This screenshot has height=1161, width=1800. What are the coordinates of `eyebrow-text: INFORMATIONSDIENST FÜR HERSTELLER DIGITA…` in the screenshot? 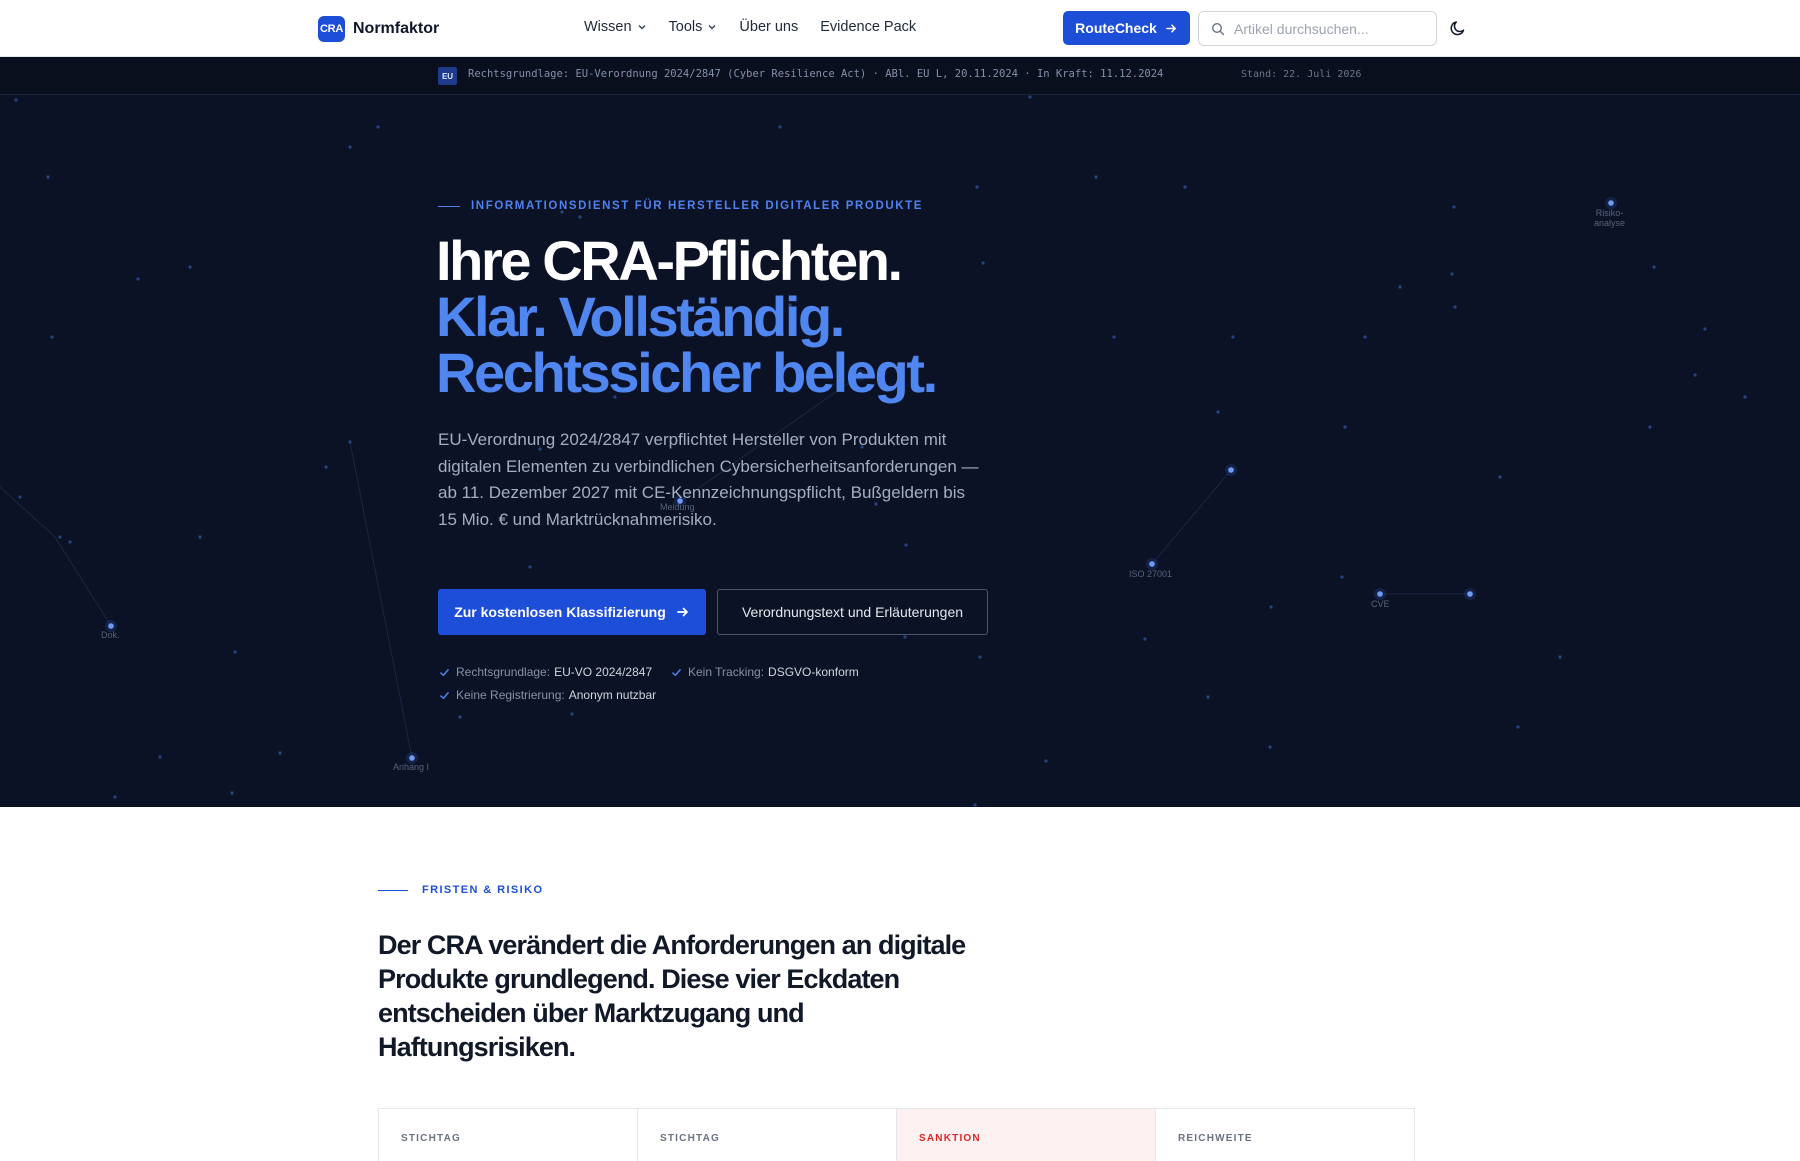 It's located at (697, 206).